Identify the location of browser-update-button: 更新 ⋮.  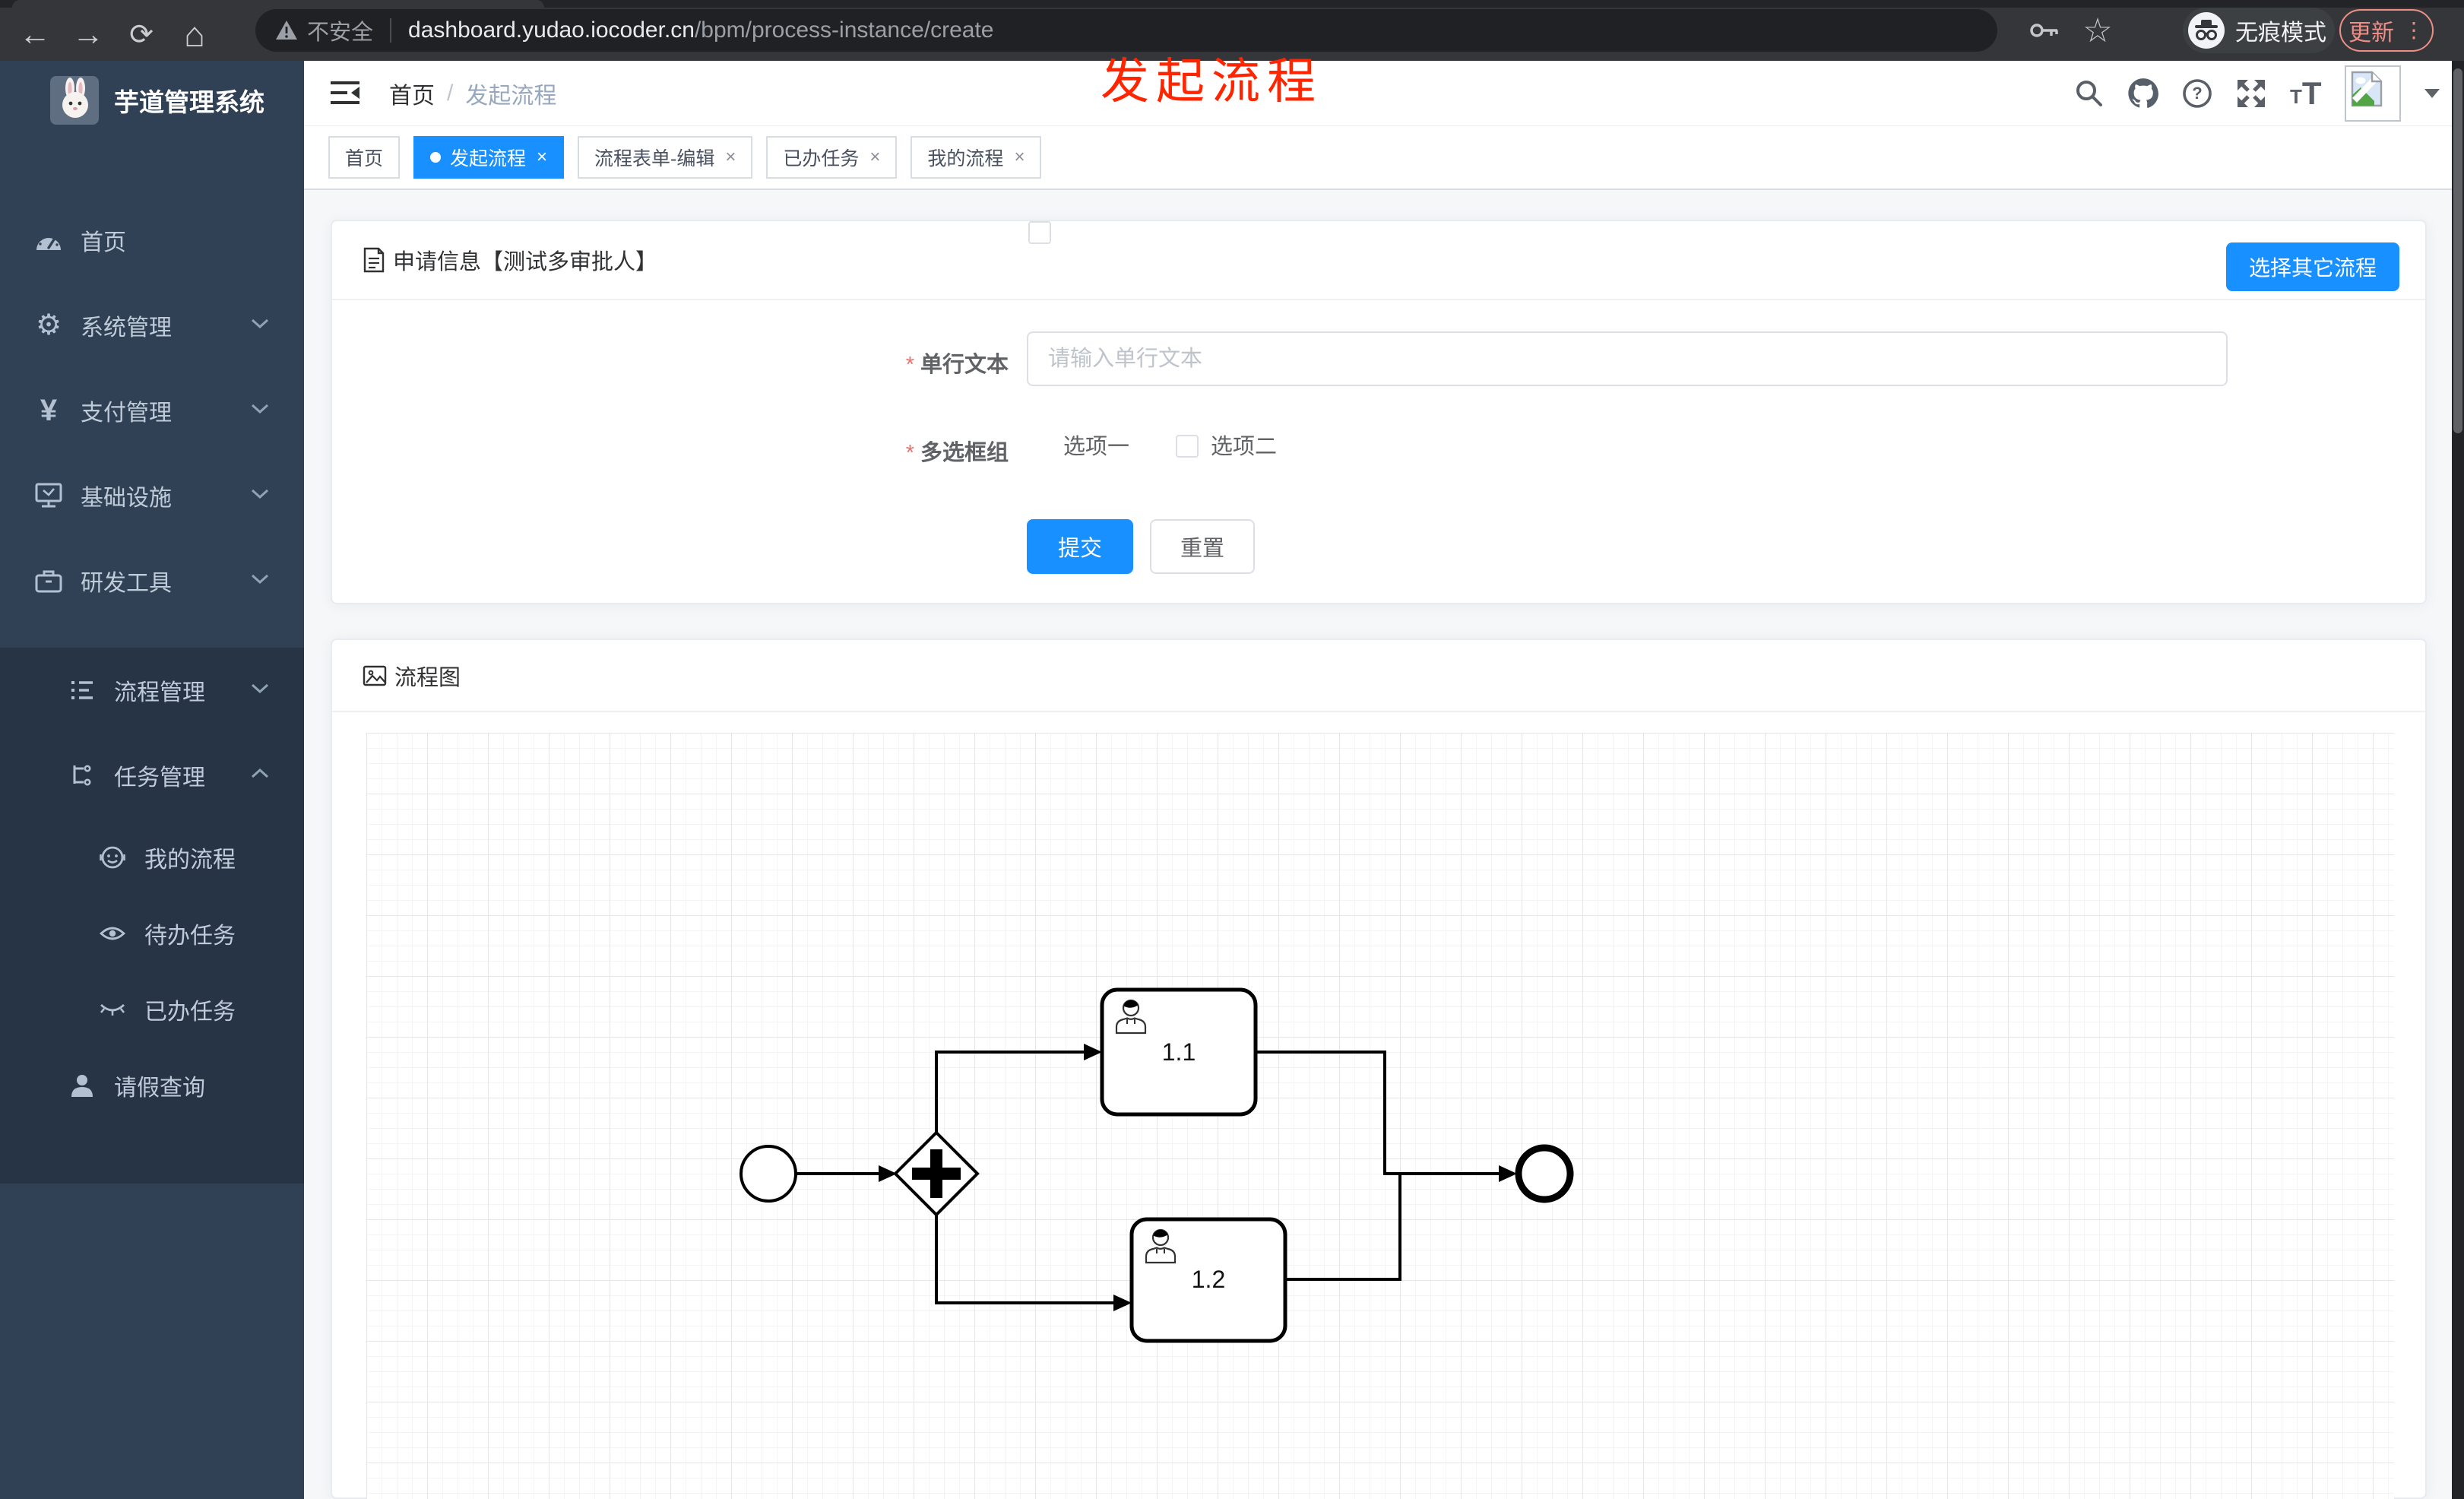
(2386, 31).